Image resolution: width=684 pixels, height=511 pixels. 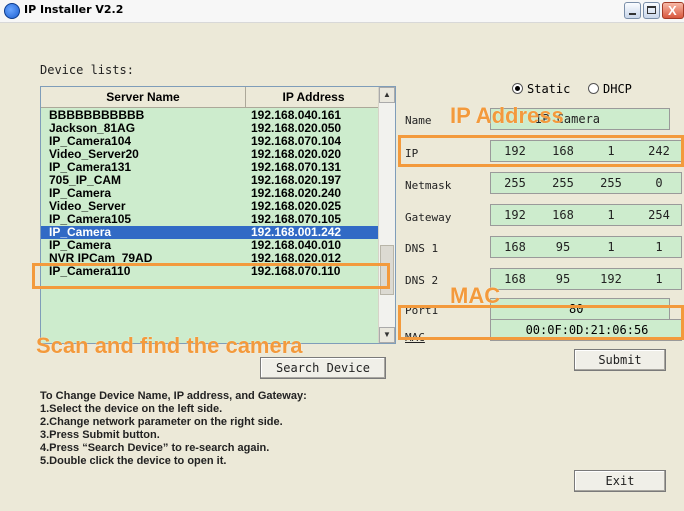 I want to click on gateway-label: Gateway, so click(x=428, y=217).